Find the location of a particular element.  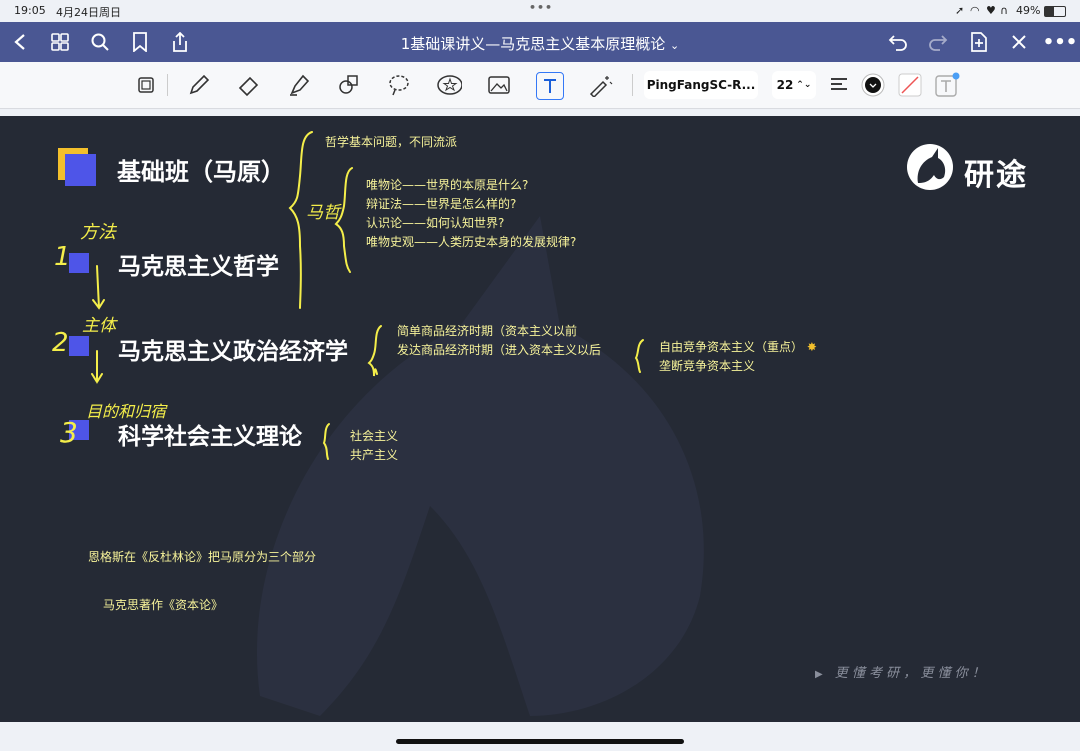

font-size-selector: 22 ⌃⌄ is located at coordinates (794, 85).